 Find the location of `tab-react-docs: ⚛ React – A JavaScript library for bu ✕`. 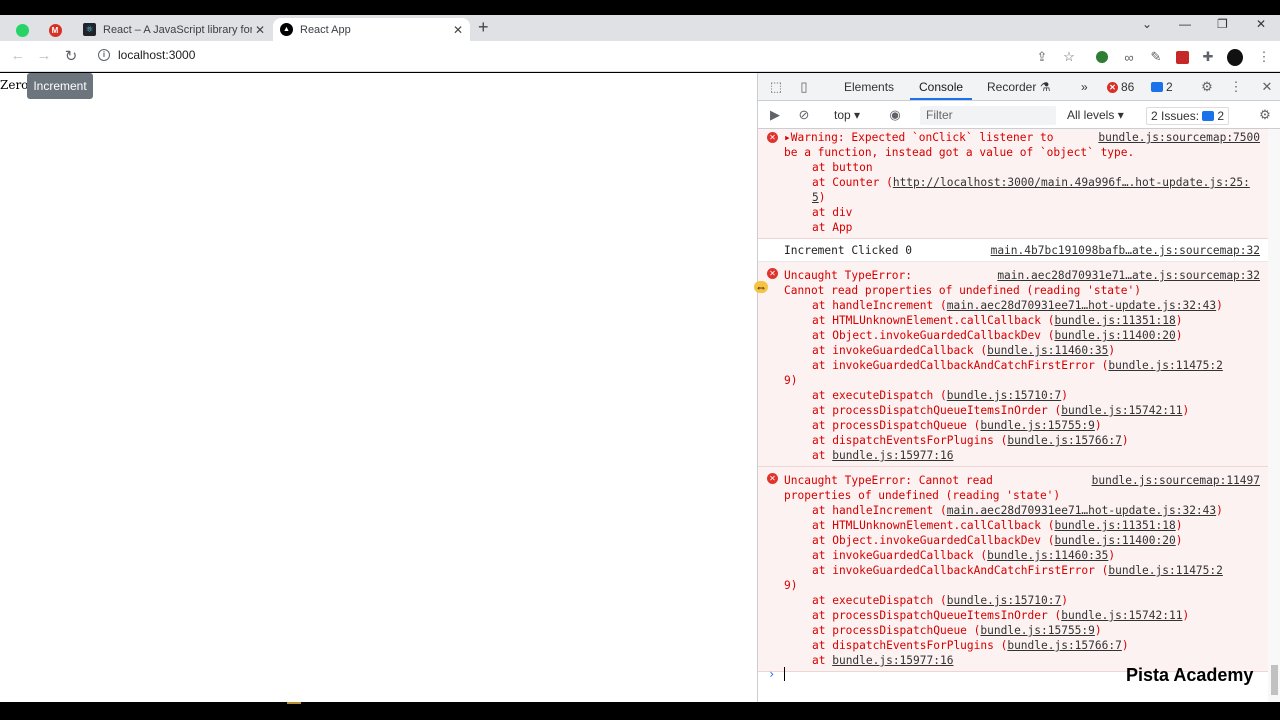

tab-react-docs: ⚛ React – A JavaScript library for bu ✕ is located at coordinates (174, 29).